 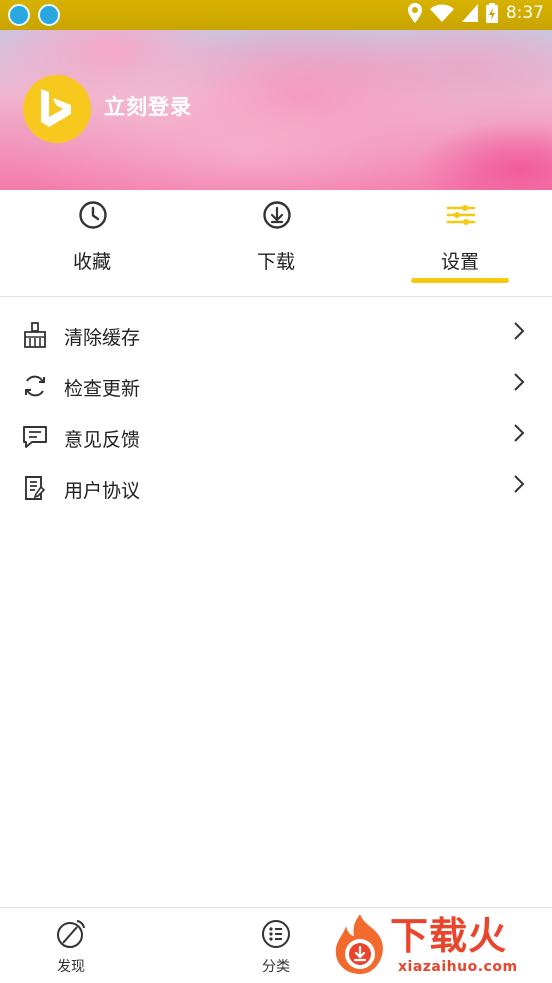 I want to click on settings-item-label: 清除缓存, so click(x=102, y=338).